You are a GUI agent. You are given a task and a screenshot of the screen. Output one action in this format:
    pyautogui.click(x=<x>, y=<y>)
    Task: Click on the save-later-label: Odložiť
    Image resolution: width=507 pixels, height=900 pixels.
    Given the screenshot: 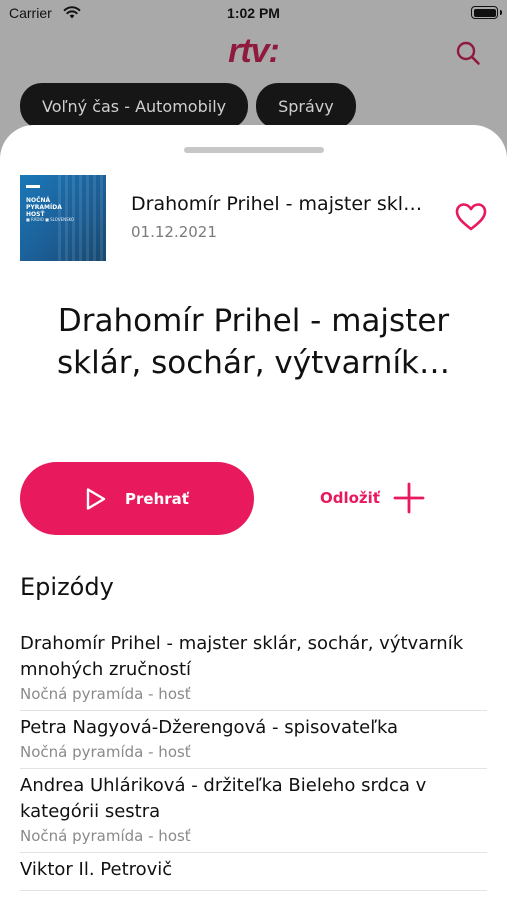 What is the action you would take?
    pyautogui.click(x=350, y=498)
    